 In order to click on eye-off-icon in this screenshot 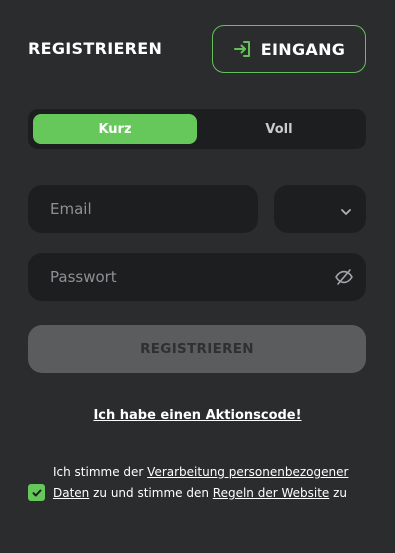, I will do `click(344, 279)`.